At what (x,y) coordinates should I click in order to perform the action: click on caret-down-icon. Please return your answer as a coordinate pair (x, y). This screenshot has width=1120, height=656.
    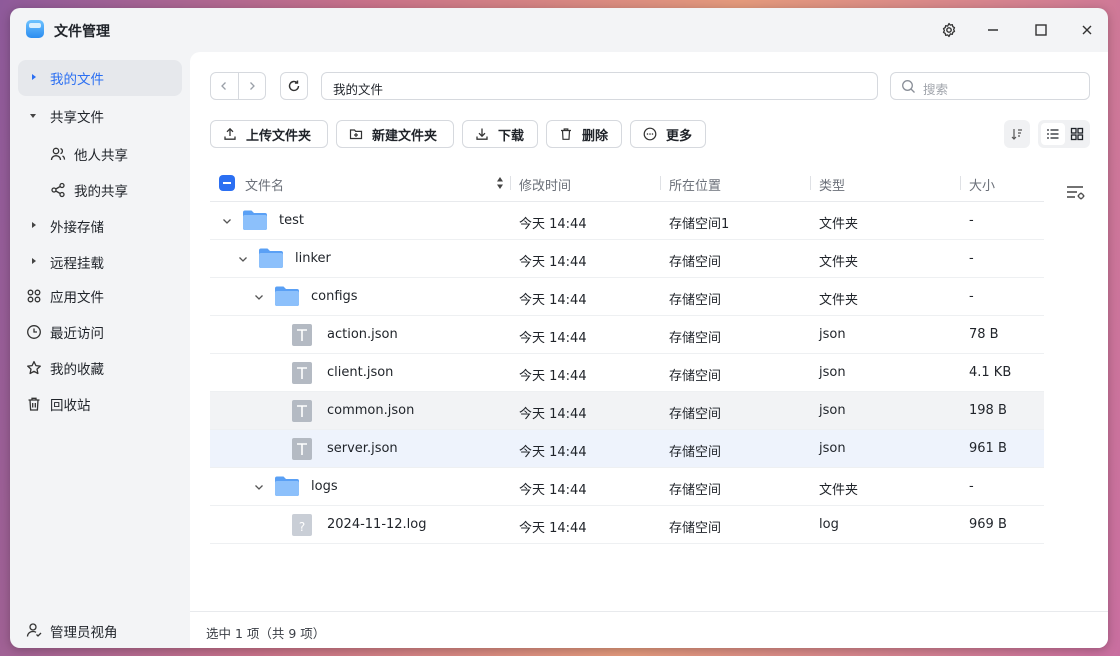
    Looking at the image, I should click on (33, 116).